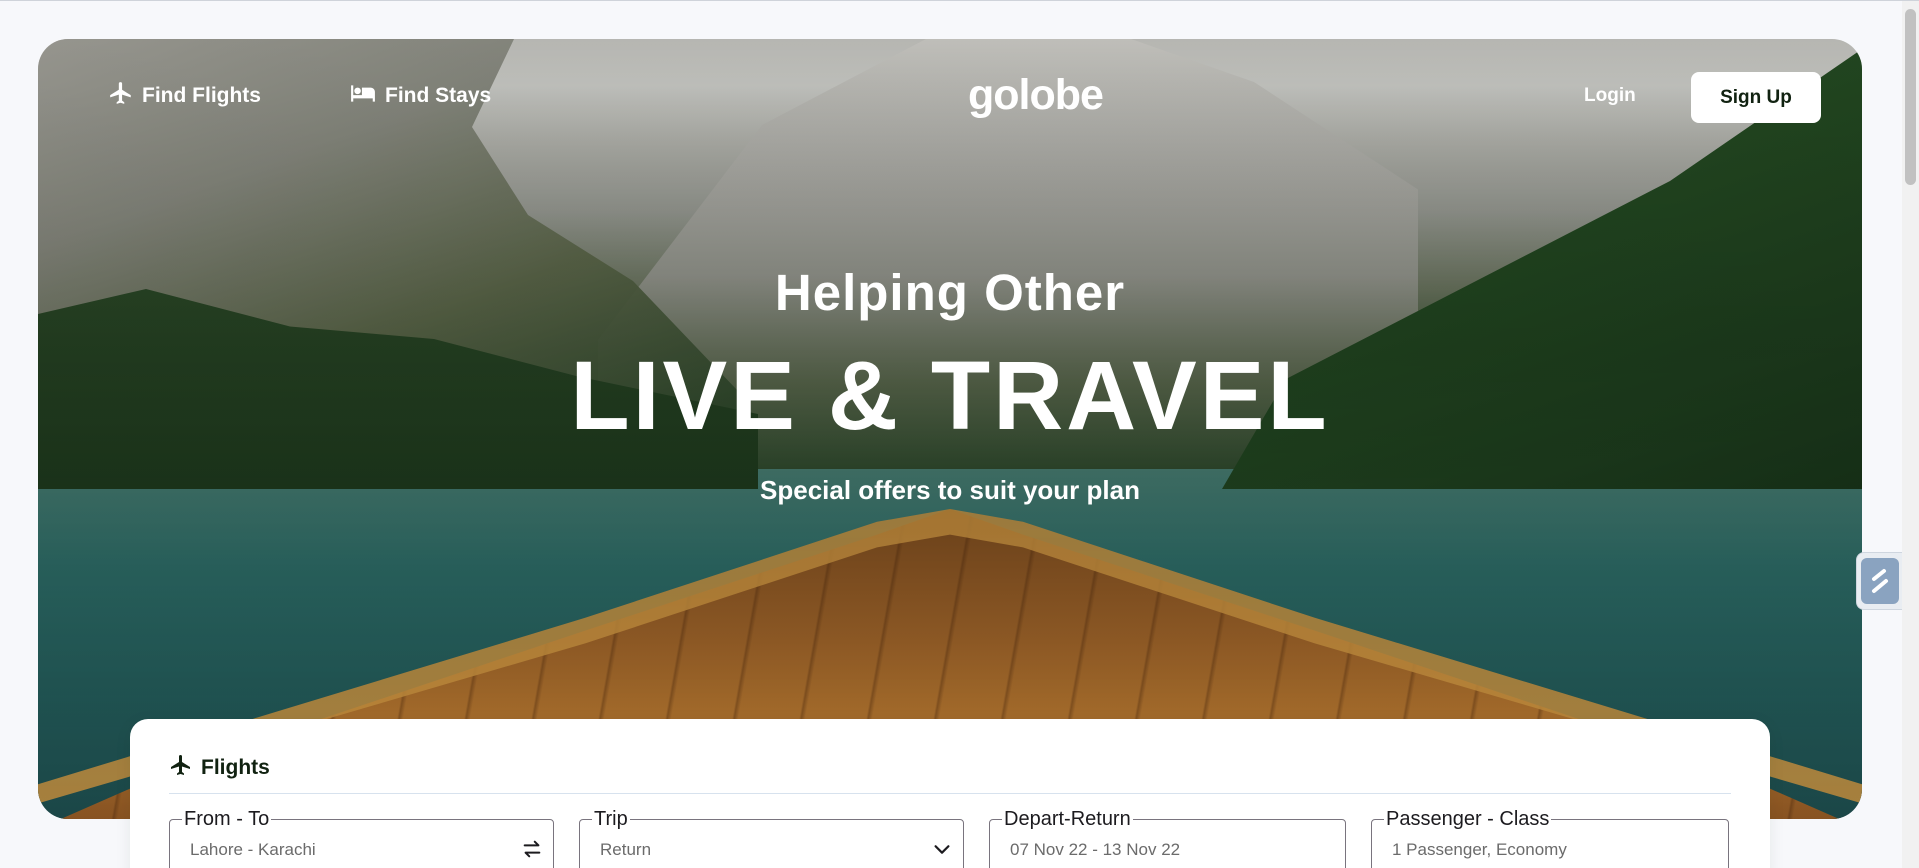  I want to click on card-divider, so click(950, 793).